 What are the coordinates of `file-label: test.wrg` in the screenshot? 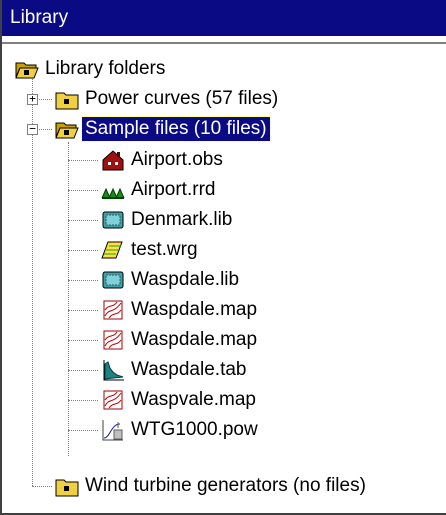 It's located at (164, 249).